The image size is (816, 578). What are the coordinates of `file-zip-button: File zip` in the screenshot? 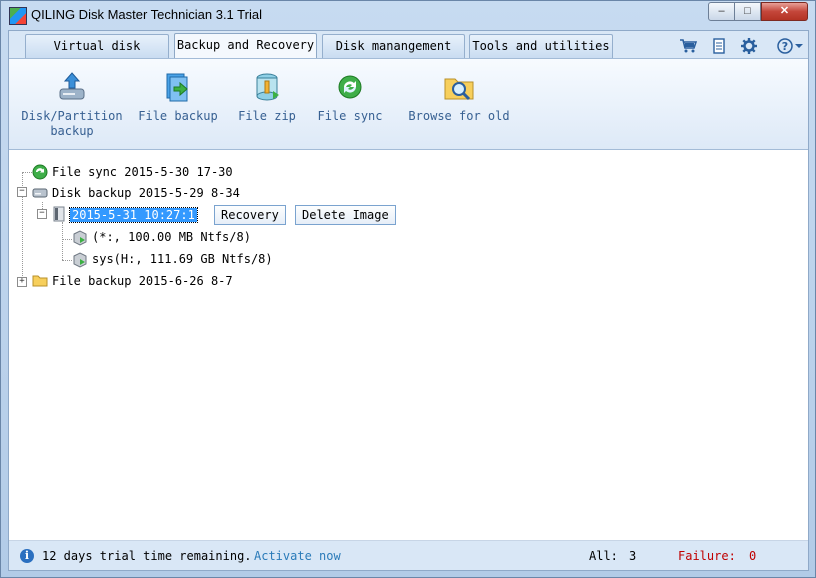 It's located at (267, 96).